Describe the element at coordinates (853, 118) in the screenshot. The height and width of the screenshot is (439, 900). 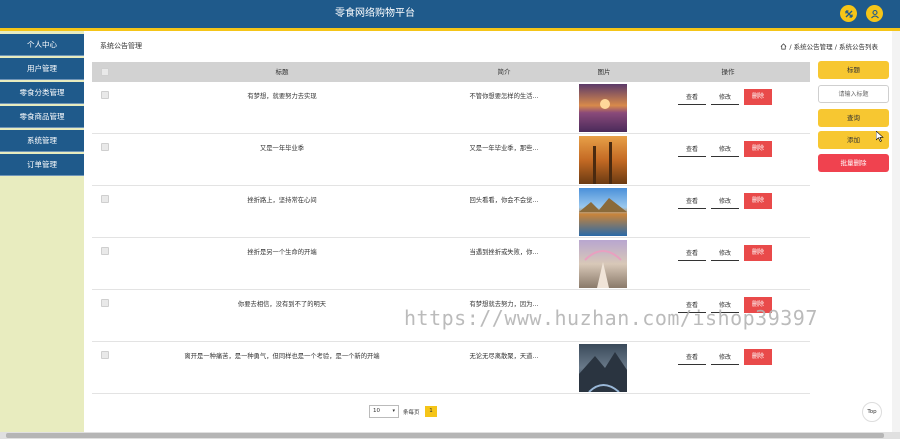
I see `query-button: 查询` at that location.